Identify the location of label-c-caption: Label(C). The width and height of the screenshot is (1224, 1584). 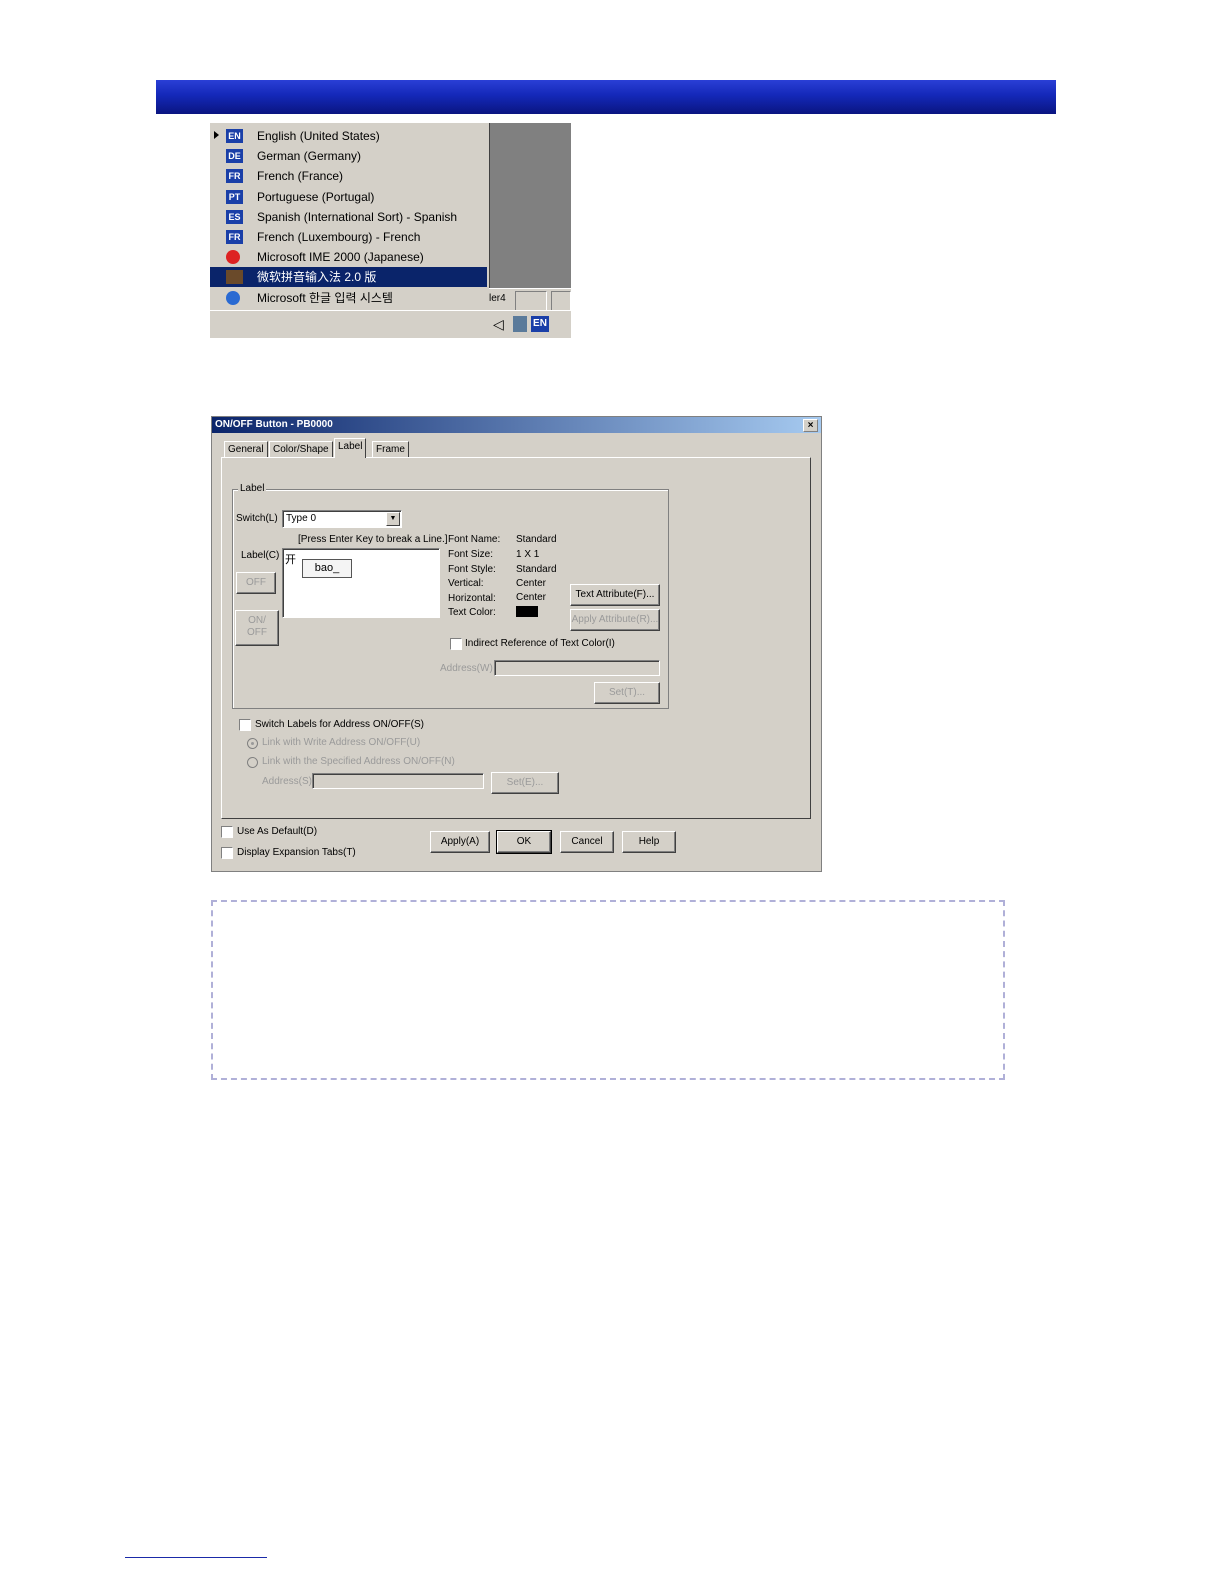
(260, 555).